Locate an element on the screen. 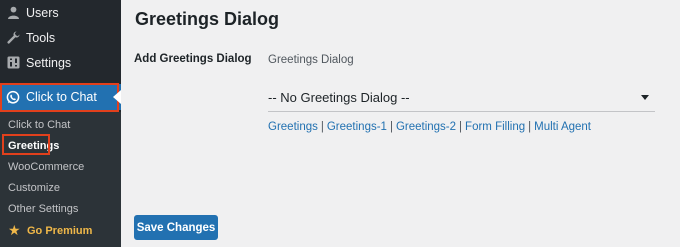  current-menu-arrow is located at coordinates (117, 97).